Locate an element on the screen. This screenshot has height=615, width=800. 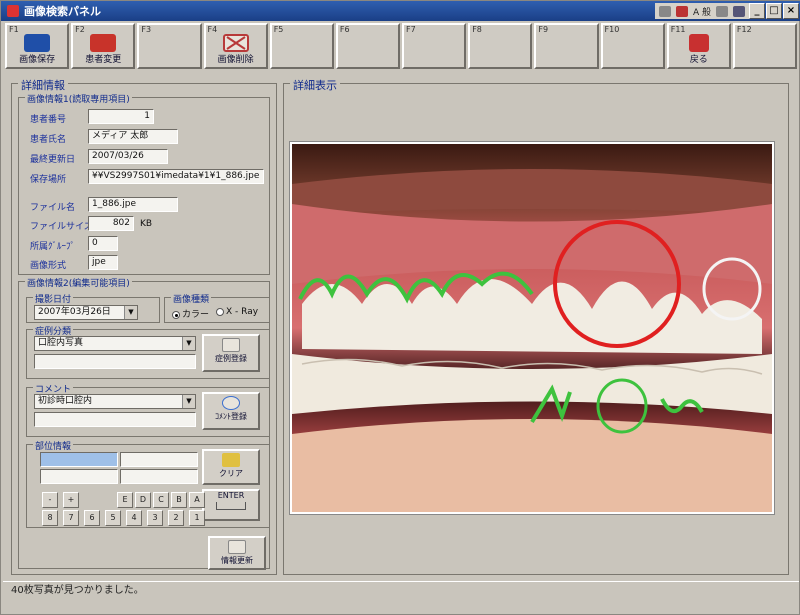
save-location-label: 保存場所 is located at coordinates (48, 180).